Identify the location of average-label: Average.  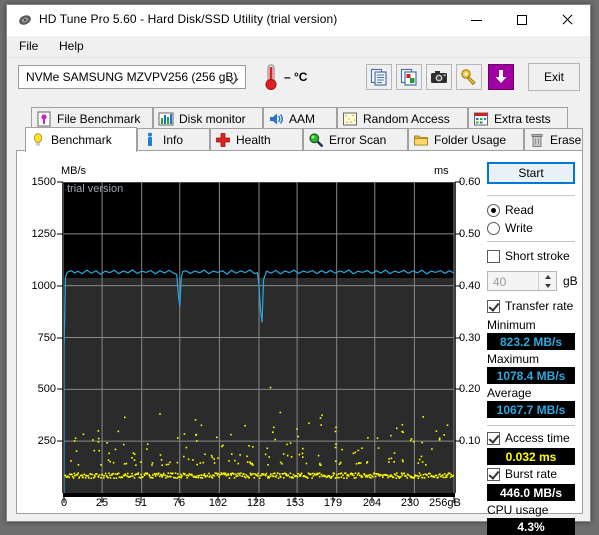
(509, 393).